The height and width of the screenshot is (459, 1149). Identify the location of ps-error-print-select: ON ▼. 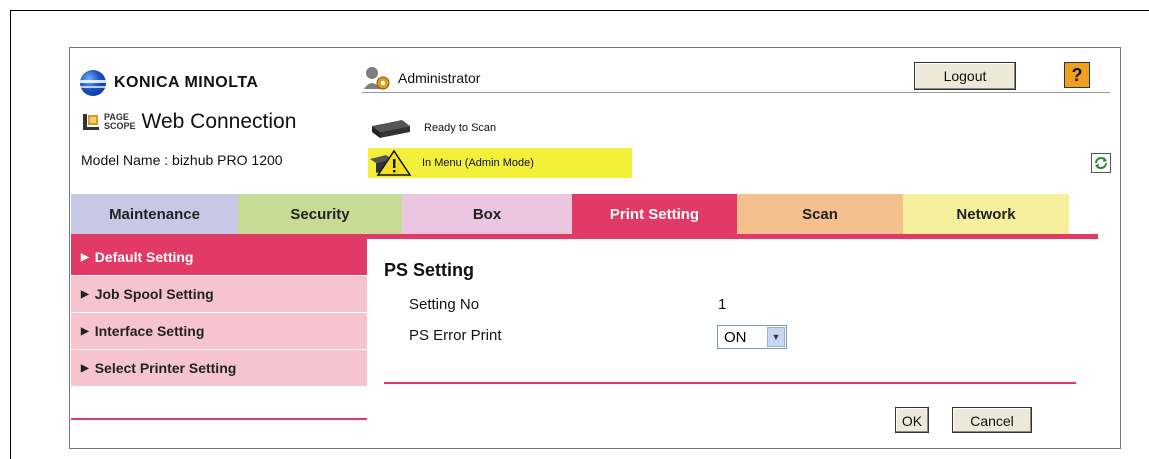
(752, 337).